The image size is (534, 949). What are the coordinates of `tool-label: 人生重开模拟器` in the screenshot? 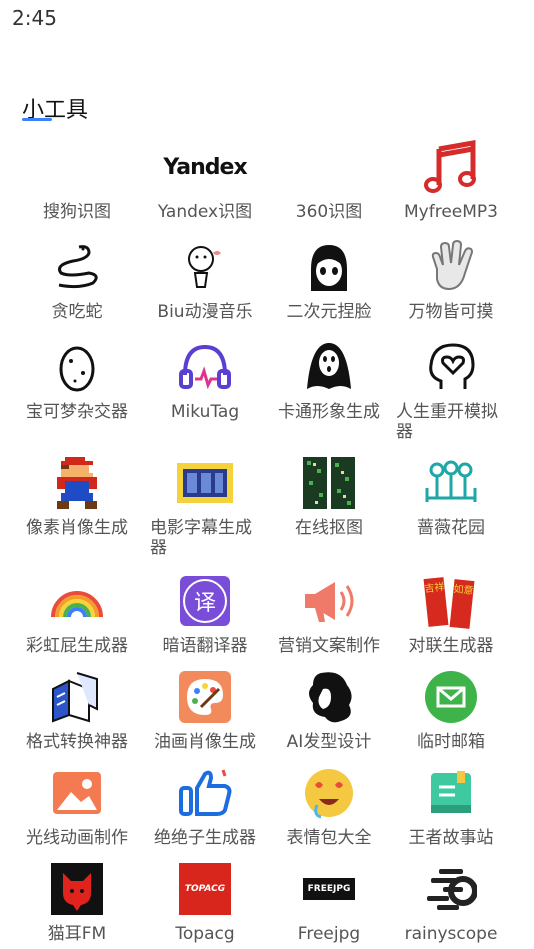 It's located at (447, 422).